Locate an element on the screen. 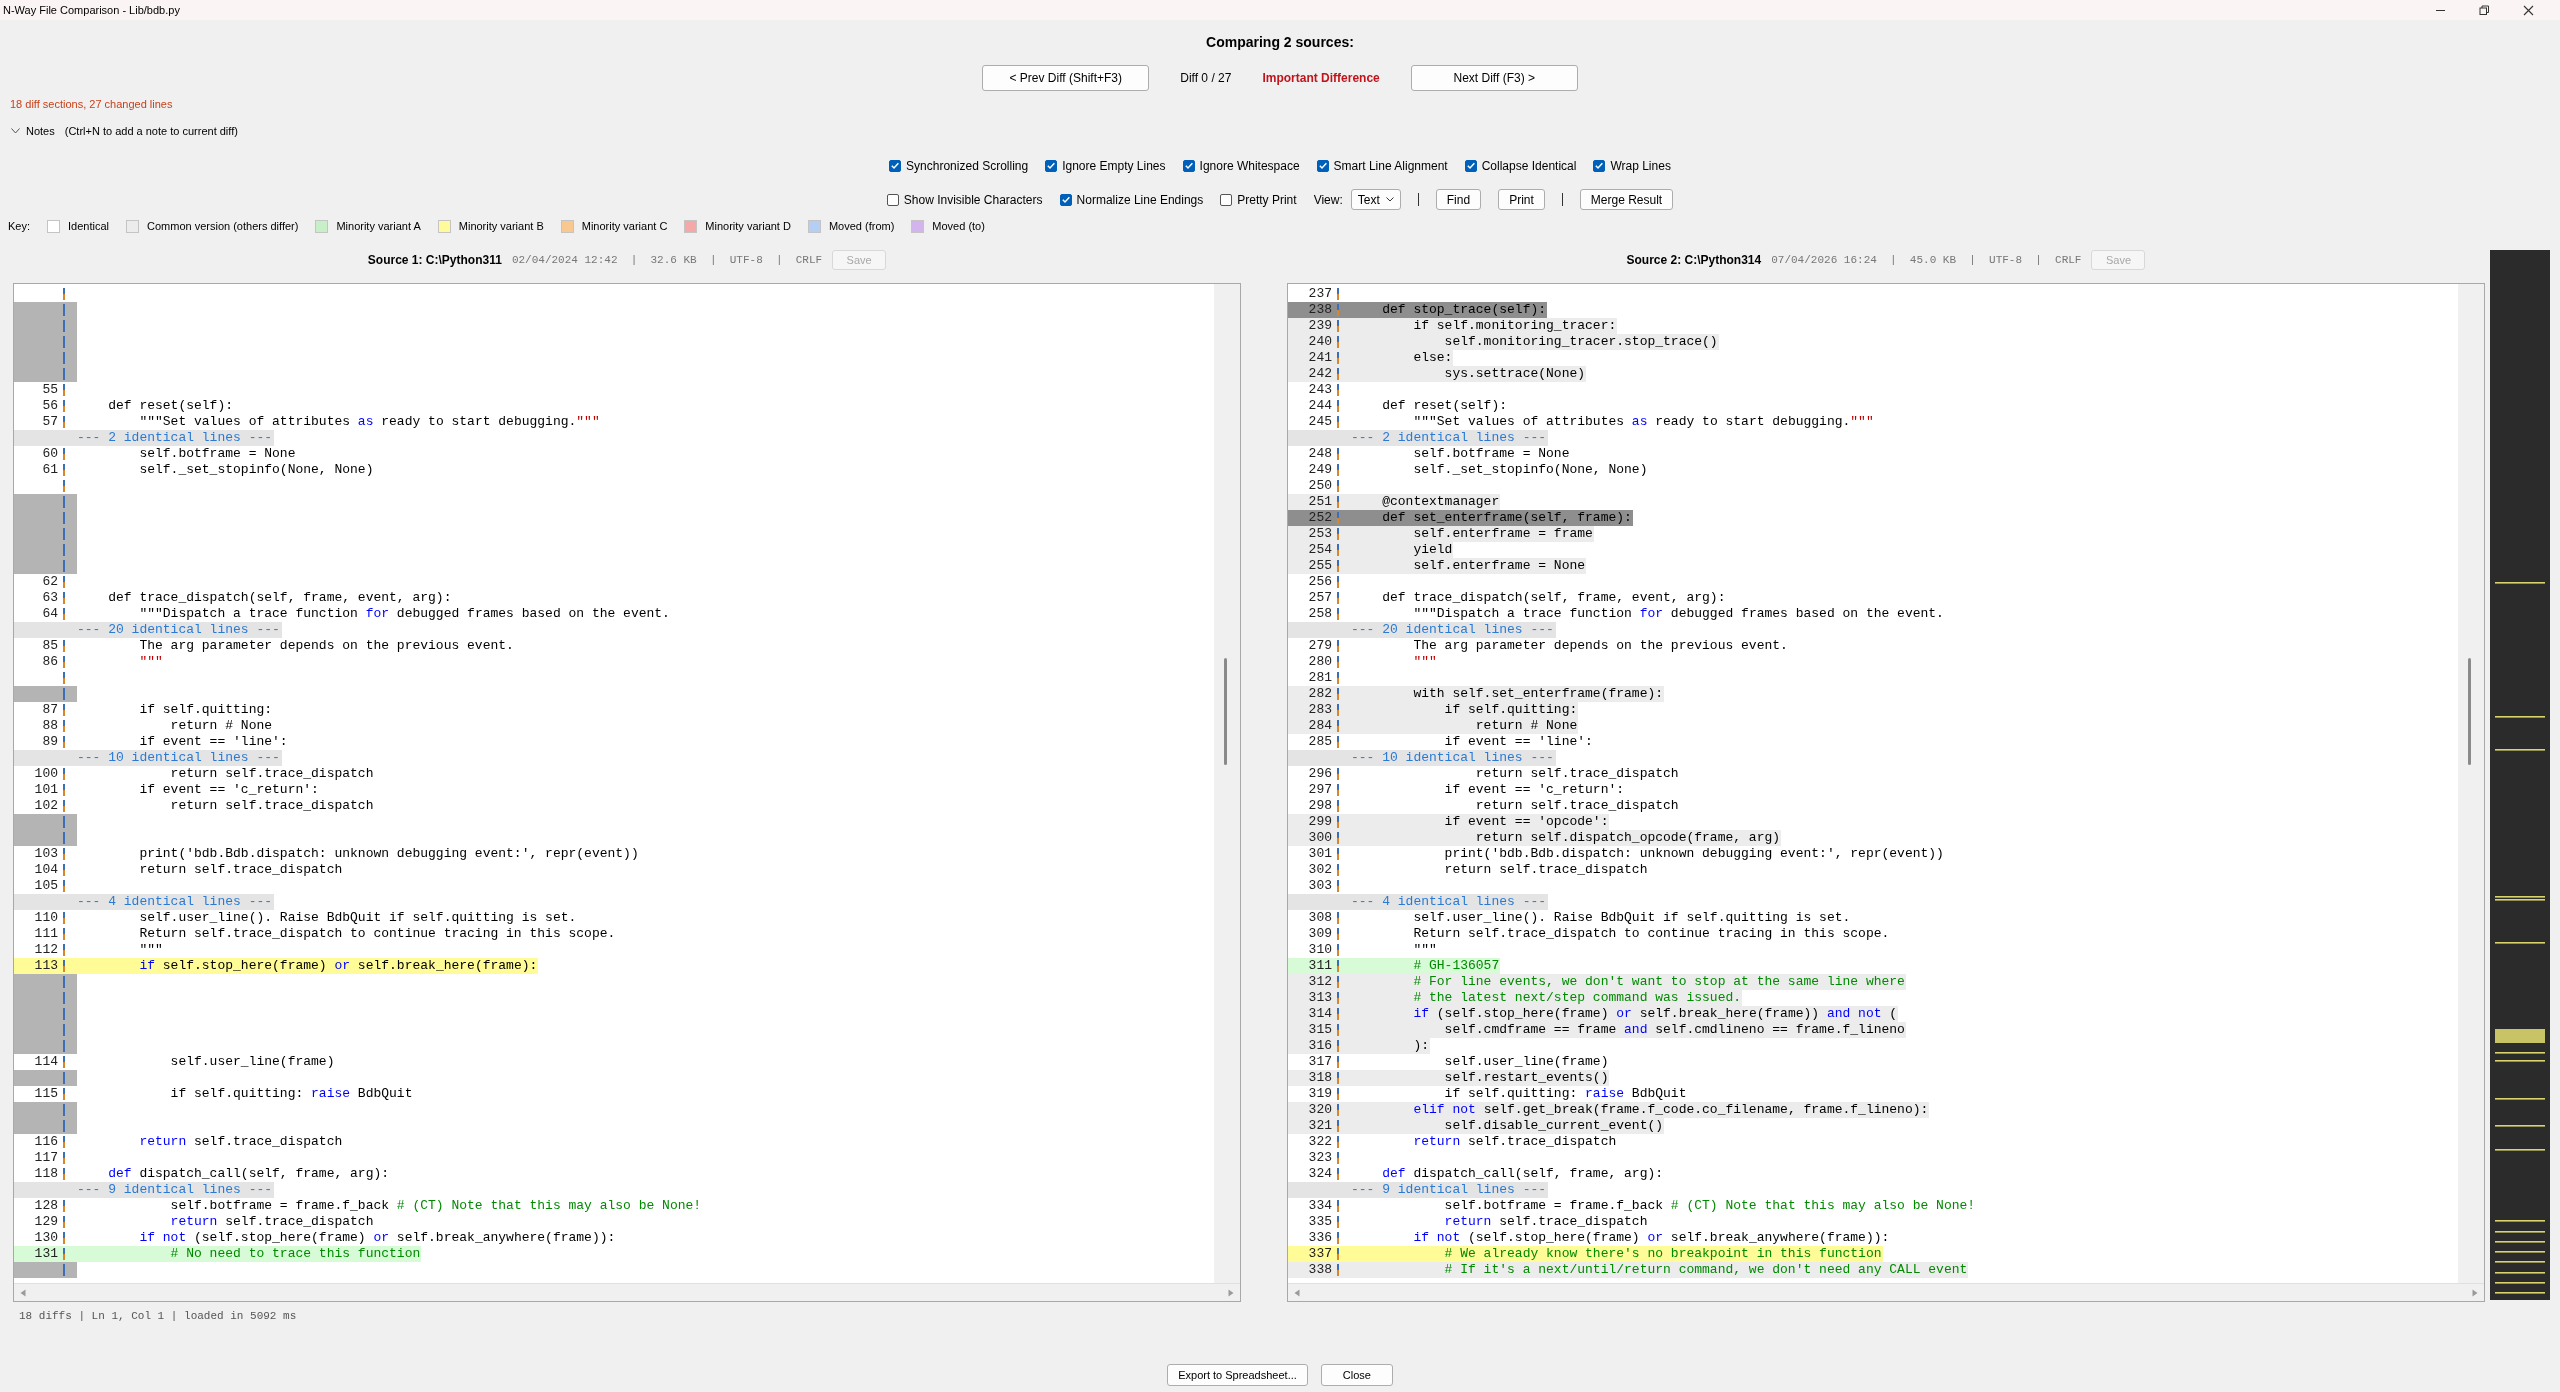  view-dropdown: Text is located at coordinates (1375, 199).